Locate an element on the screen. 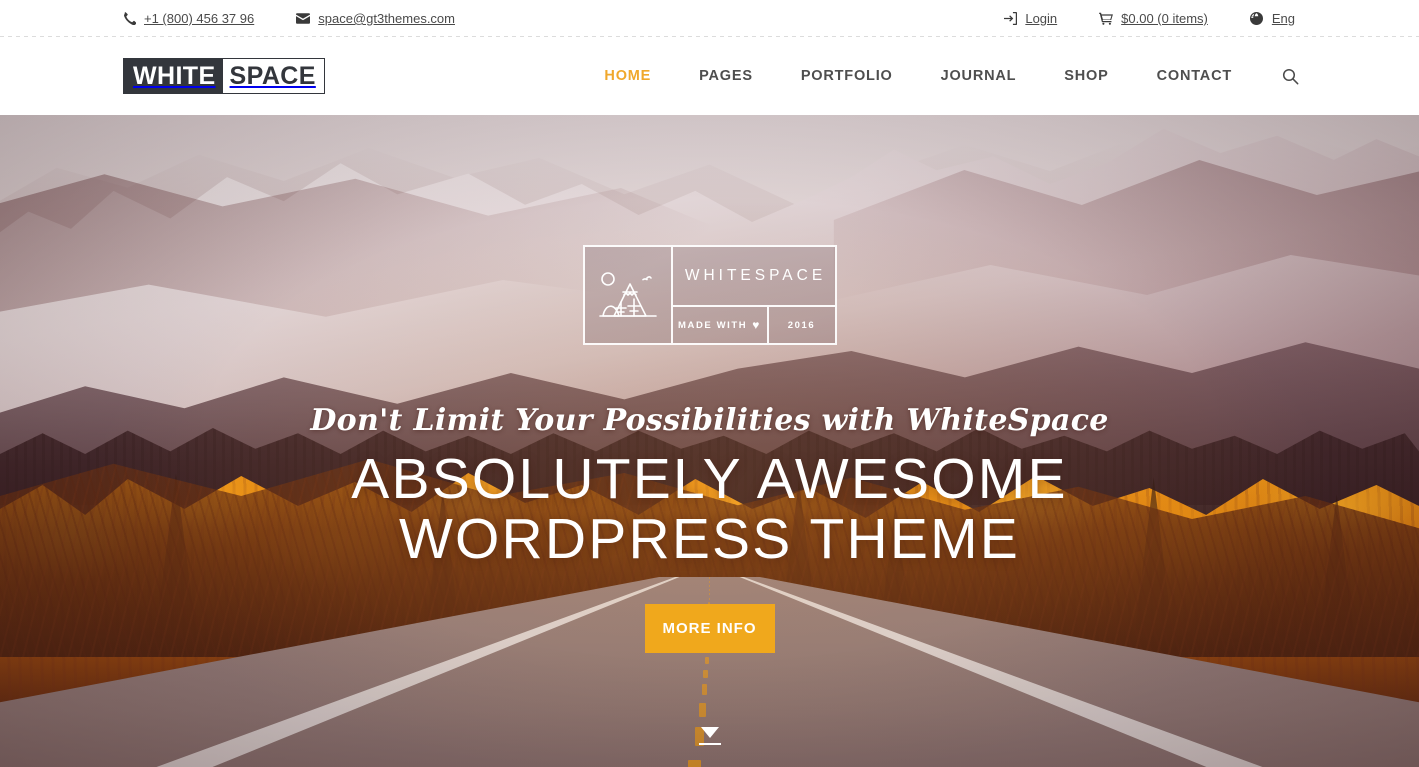  chevron-down-icon is located at coordinates (709, 732).